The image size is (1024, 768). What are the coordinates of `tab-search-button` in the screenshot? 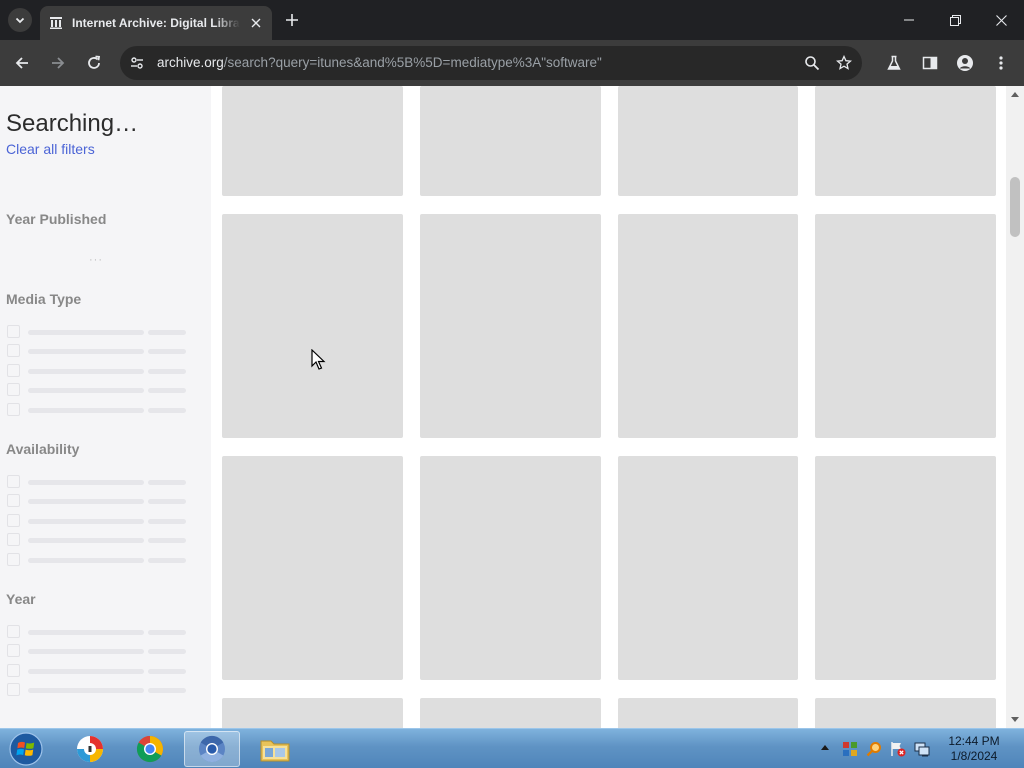 It's located at (20, 20).